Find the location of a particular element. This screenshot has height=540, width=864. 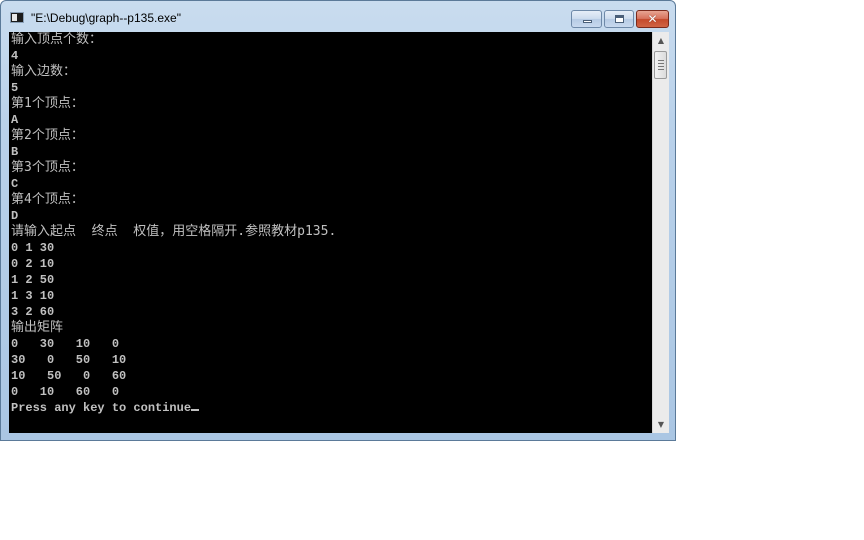

text-cursor is located at coordinates (195, 410).